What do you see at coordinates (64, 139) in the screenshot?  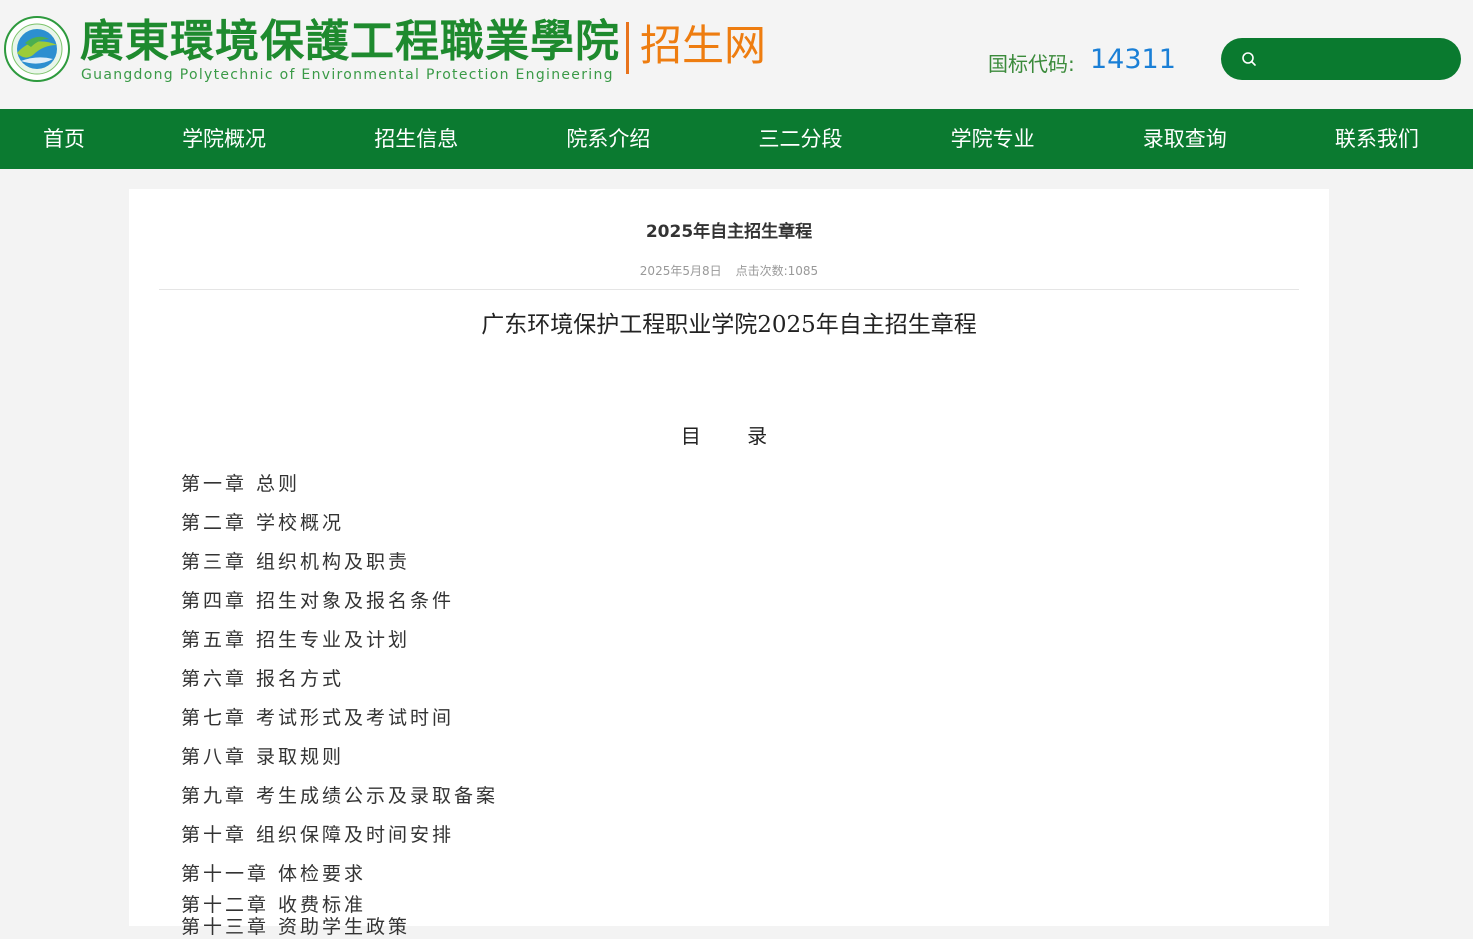 I see `nav-item-home: 首页` at bounding box center [64, 139].